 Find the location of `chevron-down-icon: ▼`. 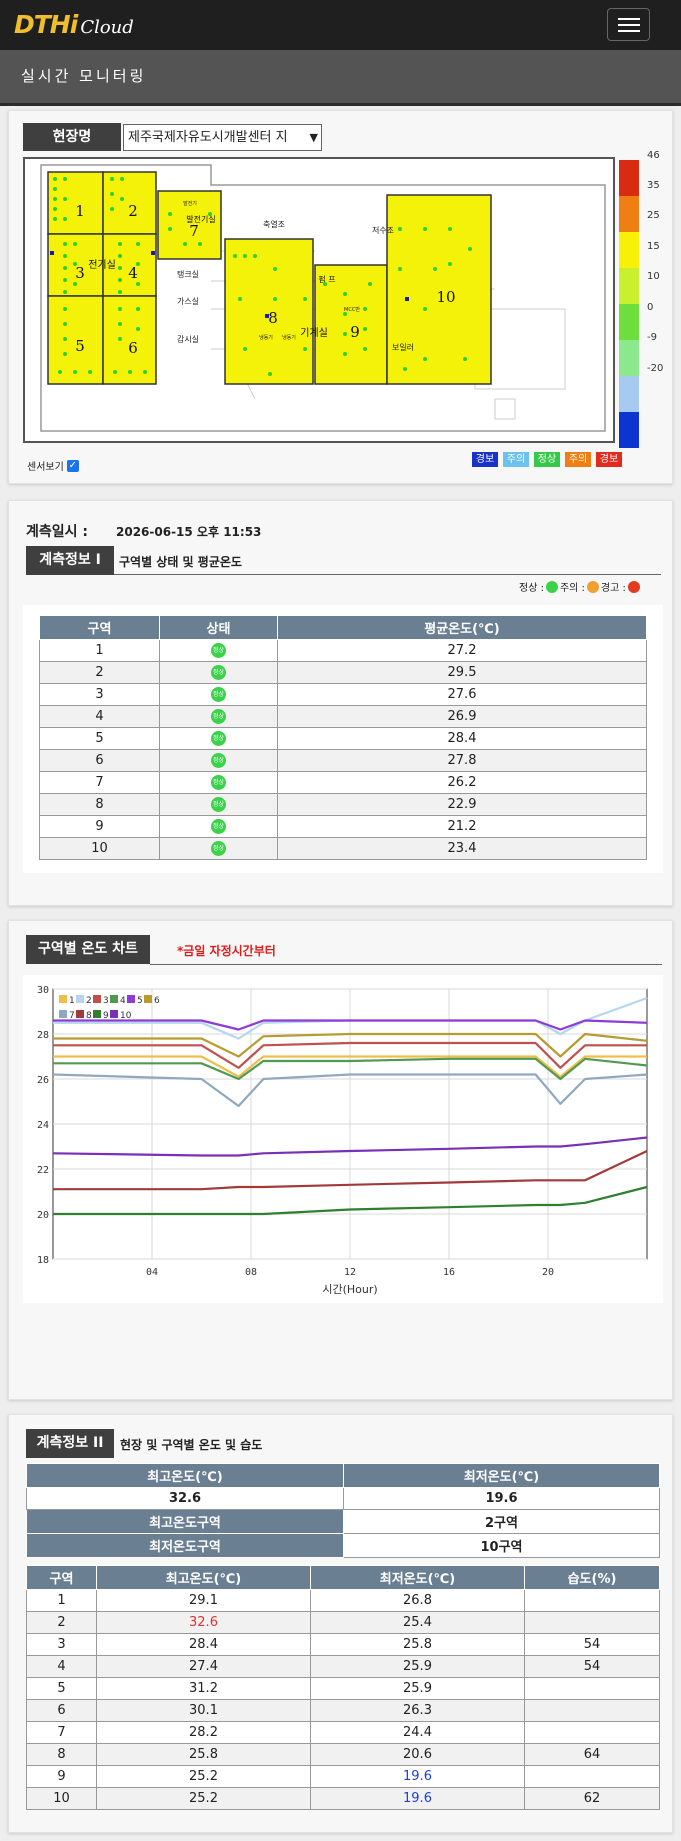

chevron-down-icon: ▼ is located at coordinates (312, 137).